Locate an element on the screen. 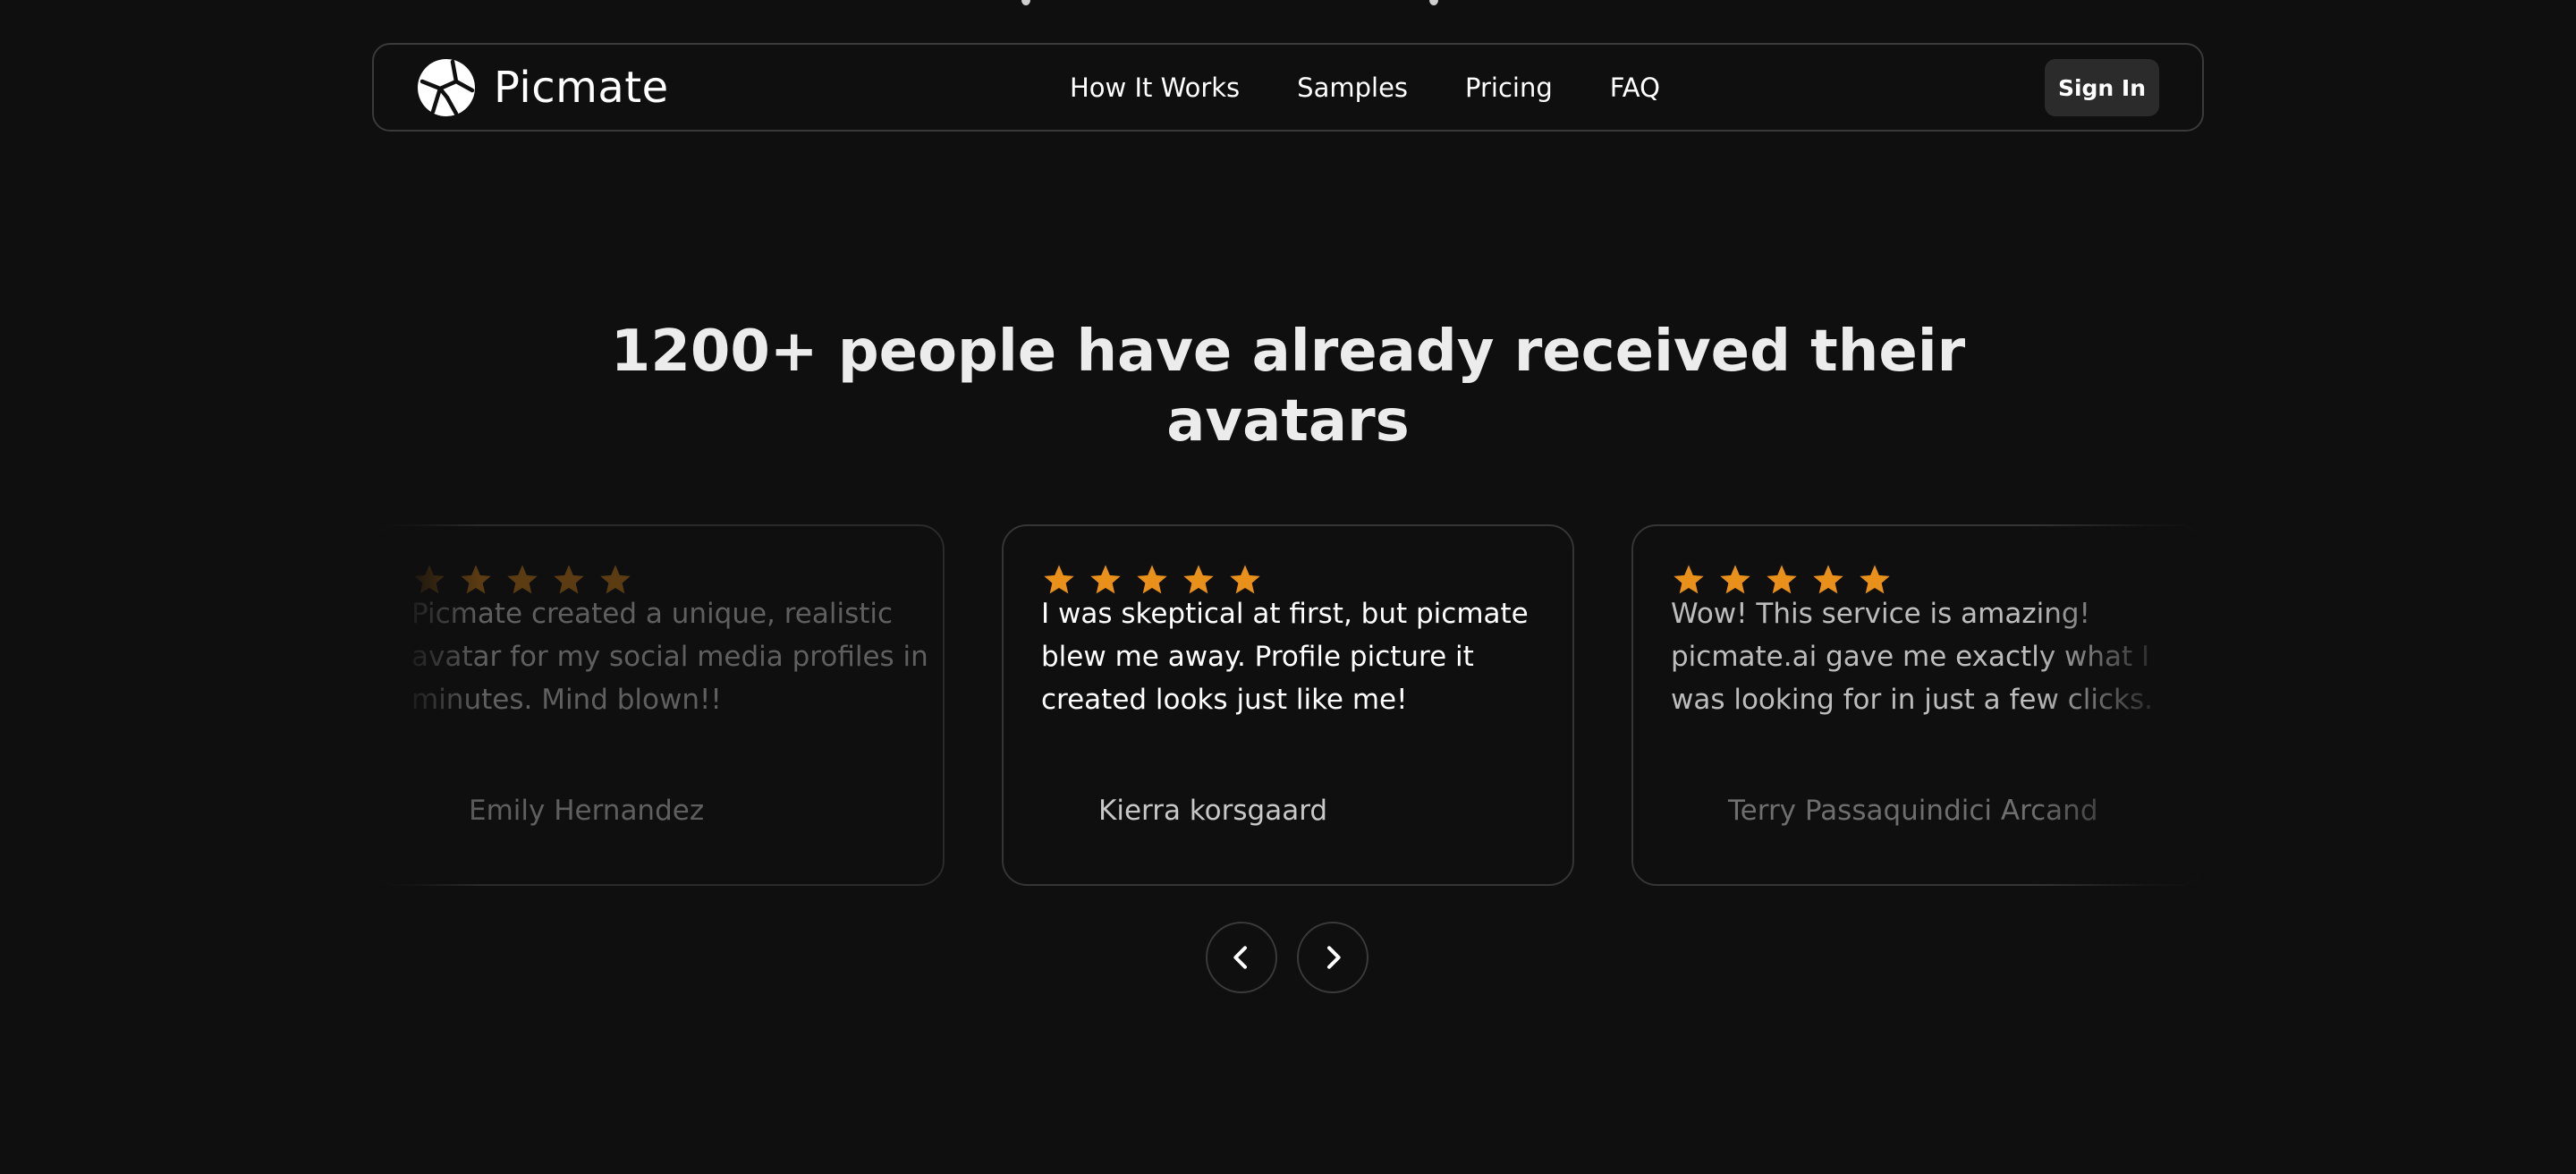 The width and height of the screenshot is (2576, 1174). page-top-fragment is located at coordinates (1288, 2).